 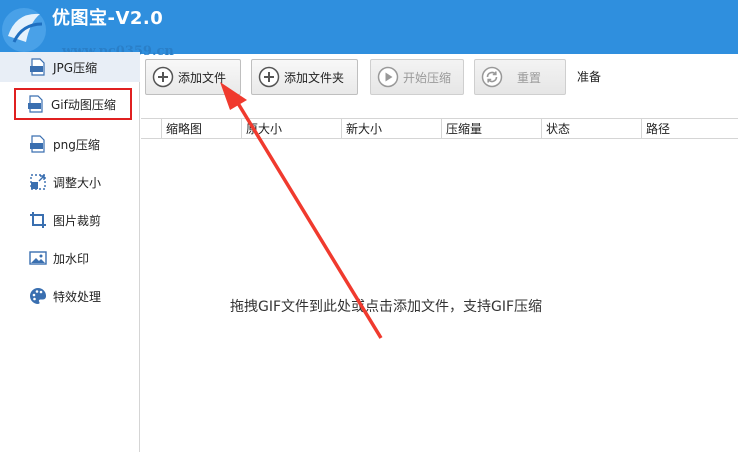 I want to click on reset-button: 重置, so click(x=520, y=77).